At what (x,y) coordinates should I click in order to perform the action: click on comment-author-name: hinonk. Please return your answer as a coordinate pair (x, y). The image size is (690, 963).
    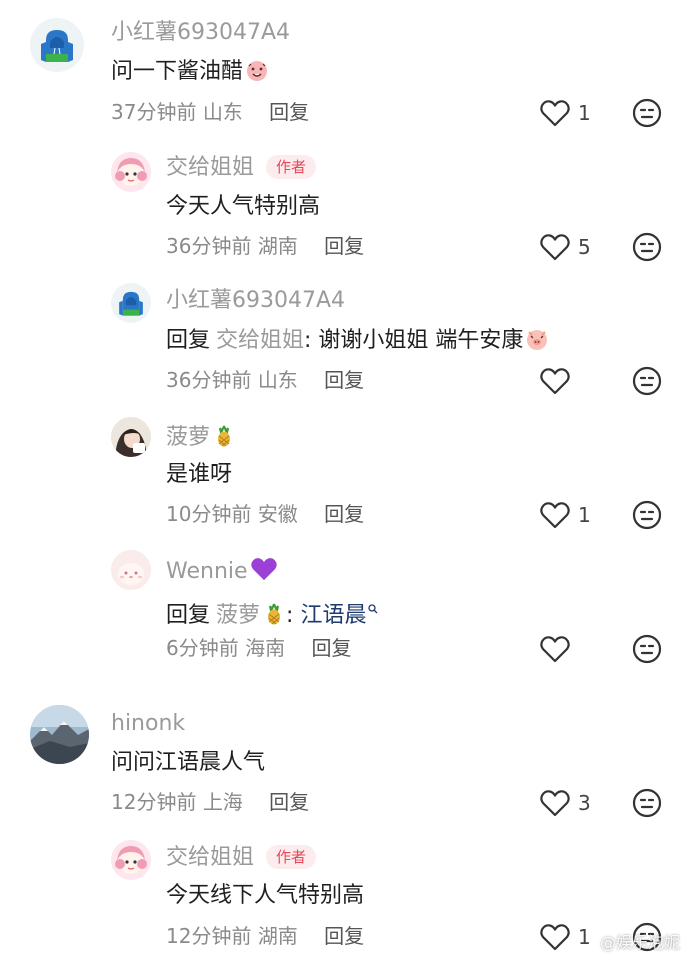
    Looking at the image, I should click on (148, 724).